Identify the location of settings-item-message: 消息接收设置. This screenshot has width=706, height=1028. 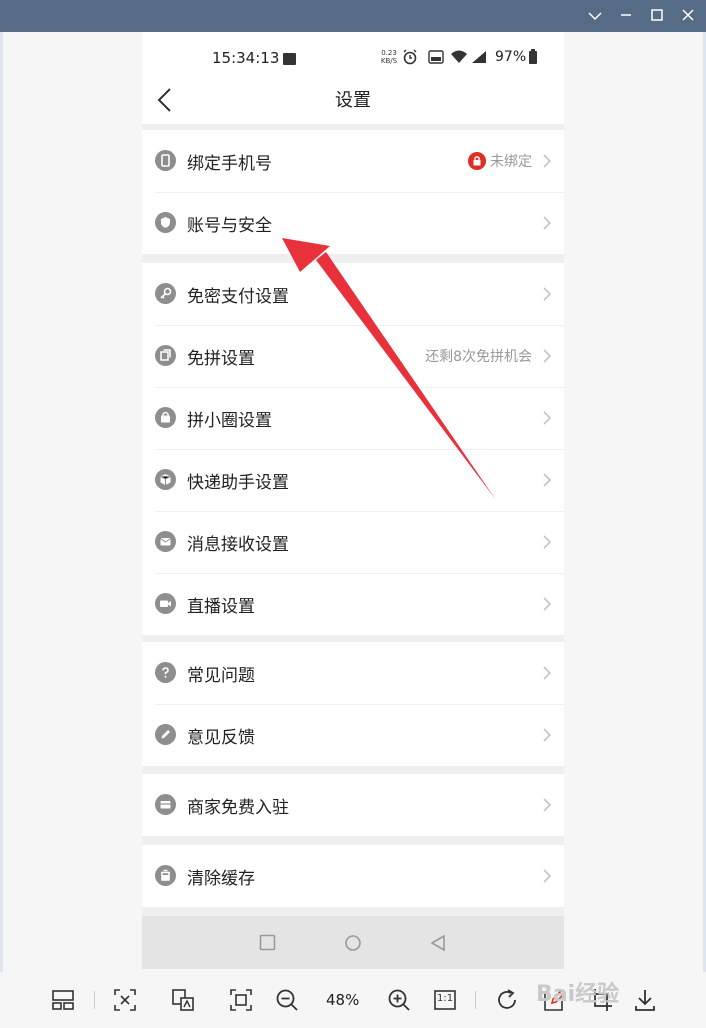
(353, 542).